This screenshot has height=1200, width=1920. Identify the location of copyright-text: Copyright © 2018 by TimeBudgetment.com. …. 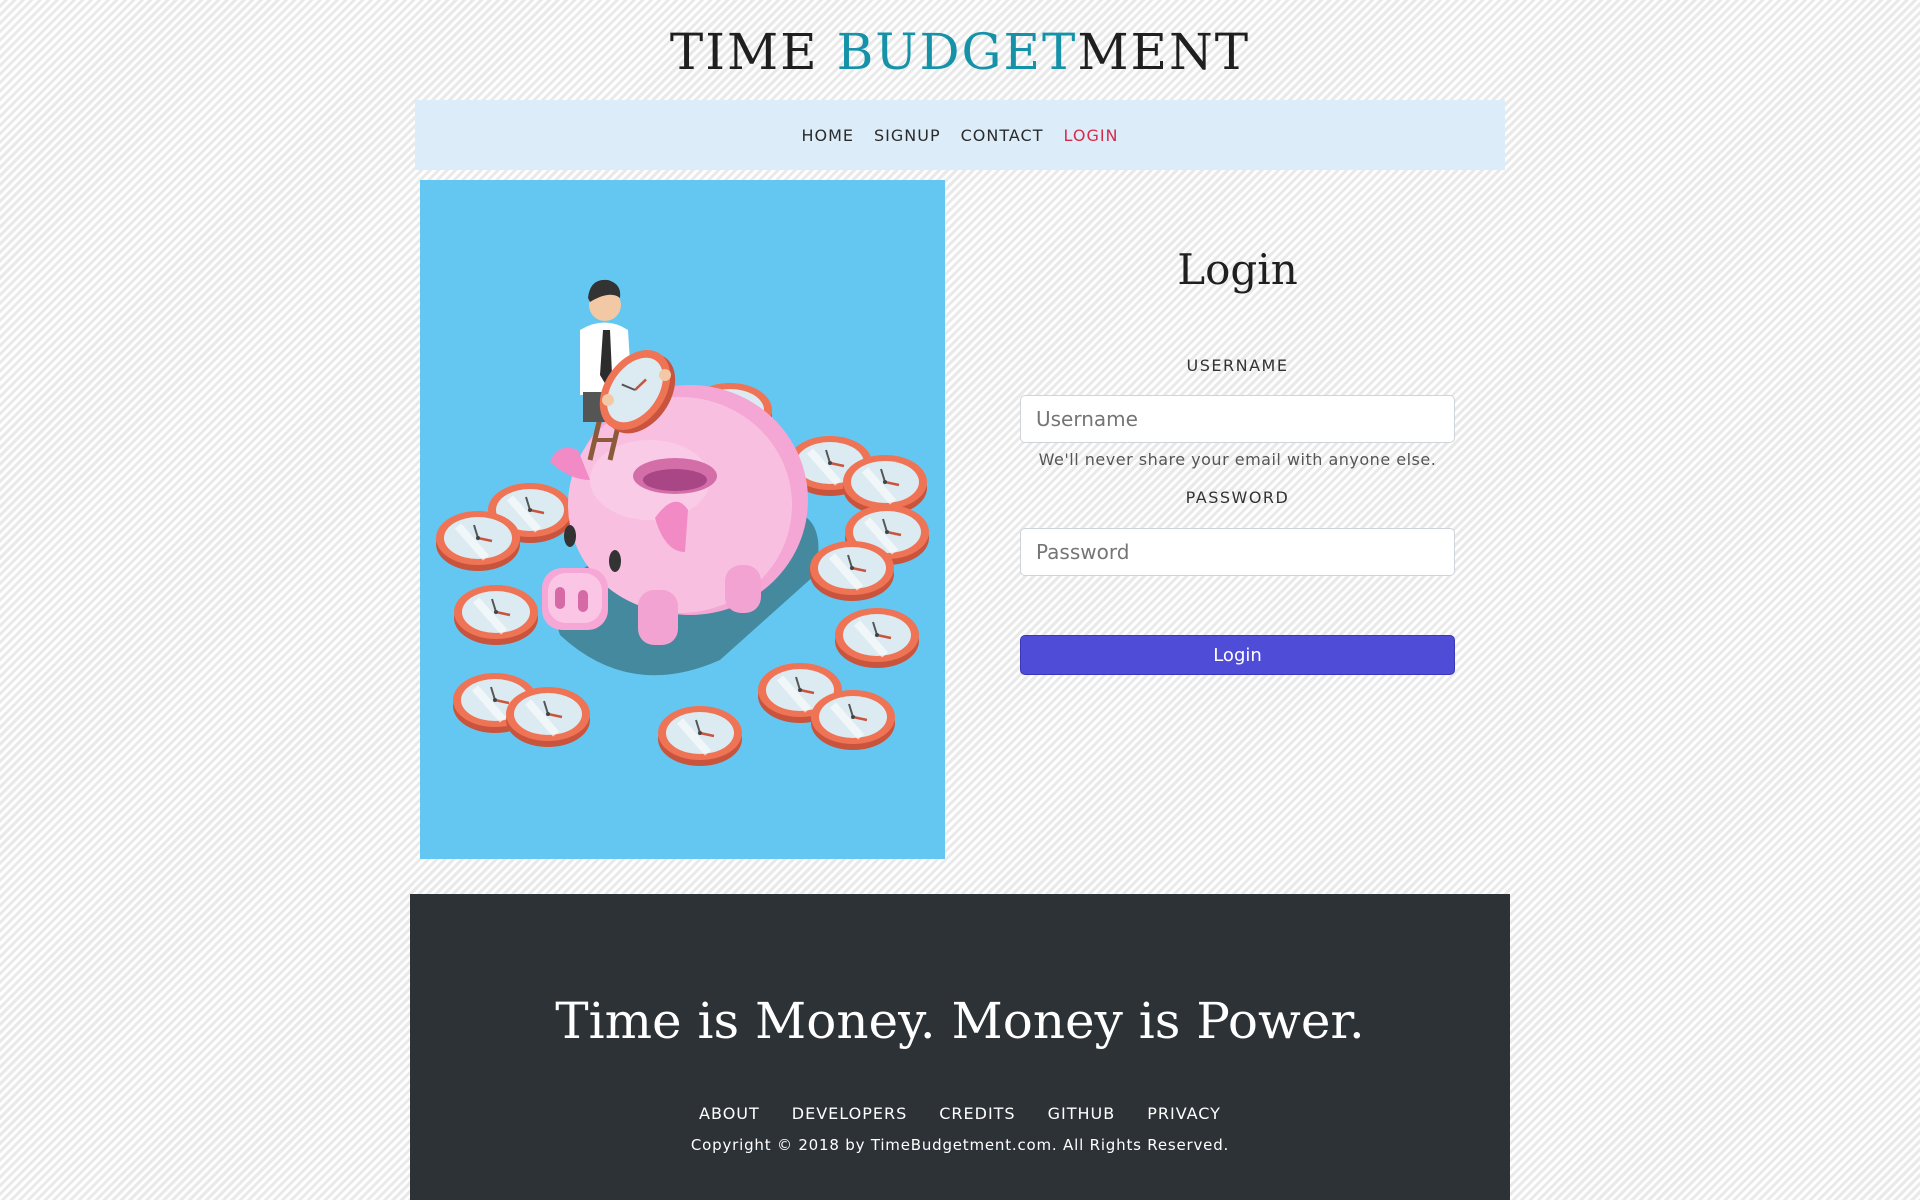
(960, 1145).